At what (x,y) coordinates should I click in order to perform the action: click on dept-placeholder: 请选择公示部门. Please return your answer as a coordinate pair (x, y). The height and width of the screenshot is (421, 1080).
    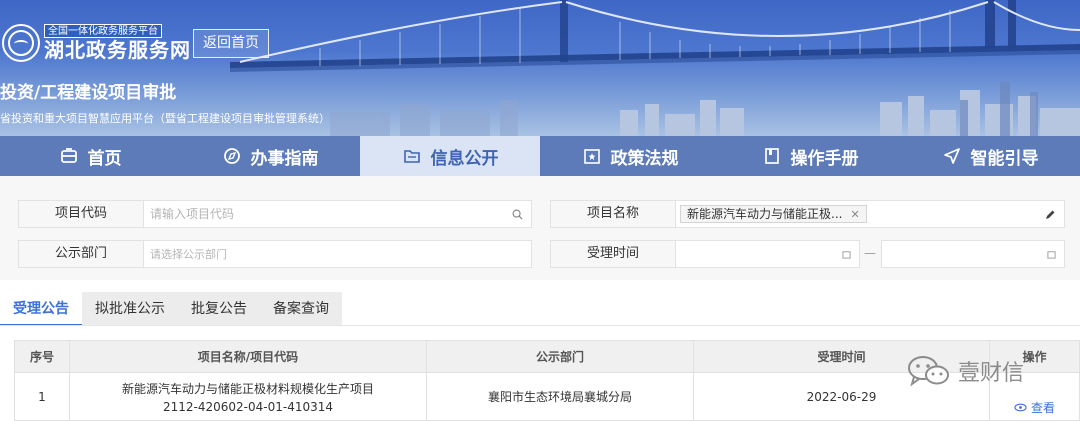
    Looking at the image, I should click on (188, 254).